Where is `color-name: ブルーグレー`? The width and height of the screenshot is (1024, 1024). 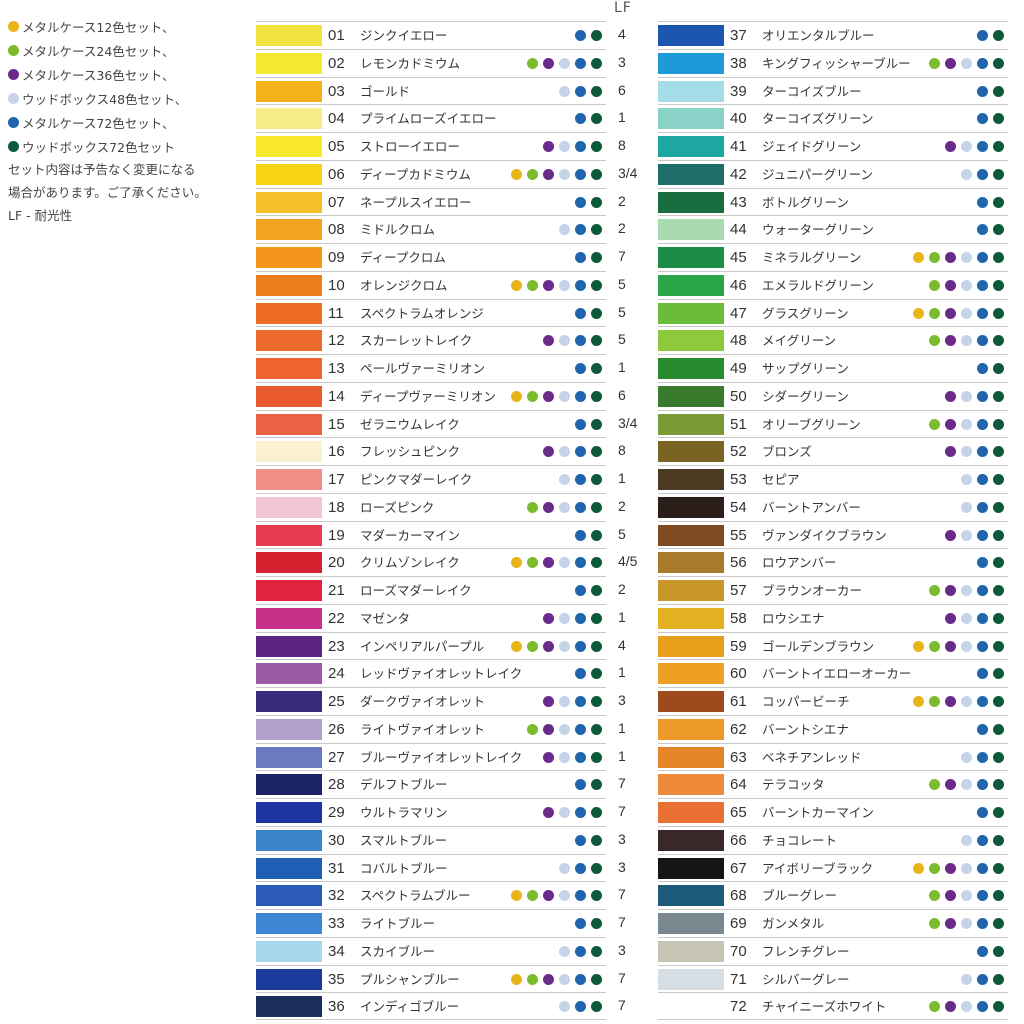 color-name: ブルーグレー is located at coordinates (800, 896).